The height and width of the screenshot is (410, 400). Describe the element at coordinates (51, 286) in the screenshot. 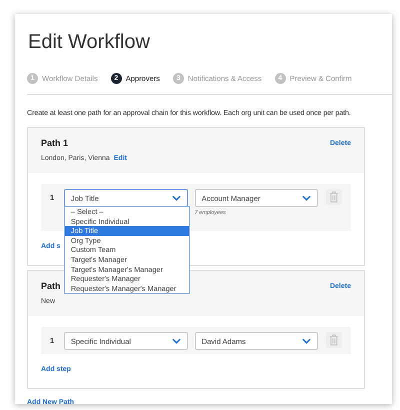

I see `path-title: Path` at that location.